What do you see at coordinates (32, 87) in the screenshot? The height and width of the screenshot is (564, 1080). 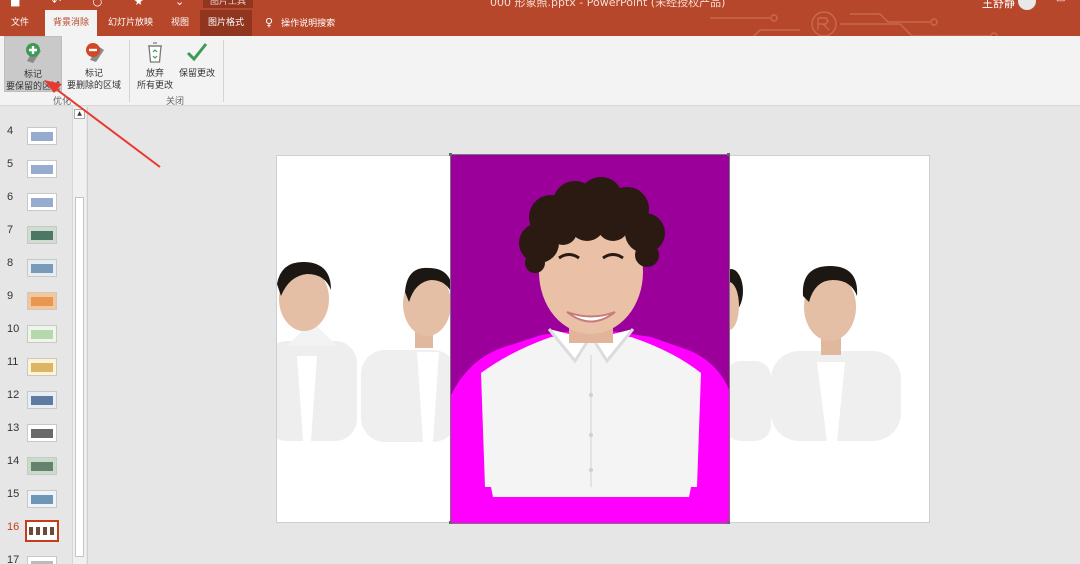 I see `mark-keep-line2: 要保留的区域` at bounding box center [32, 87].